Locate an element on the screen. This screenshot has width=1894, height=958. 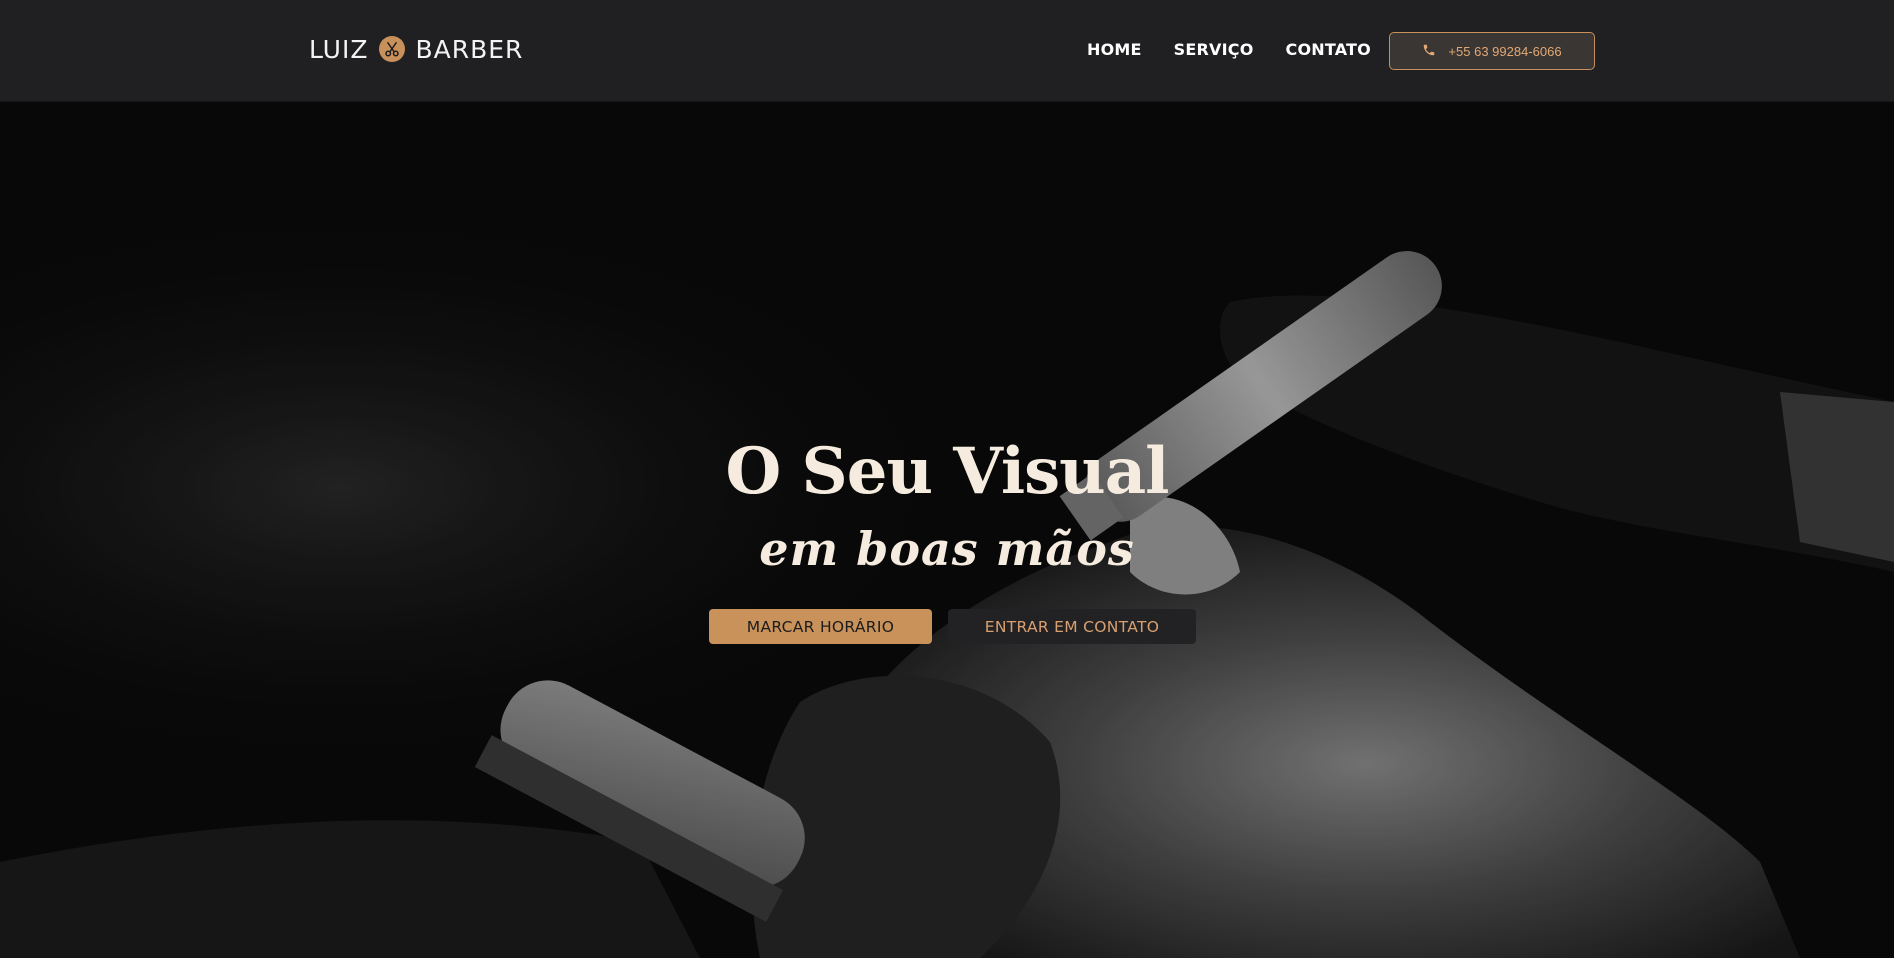
contact-button: ENTRAR EM CONTATO is located at coordinates (1072, 626).